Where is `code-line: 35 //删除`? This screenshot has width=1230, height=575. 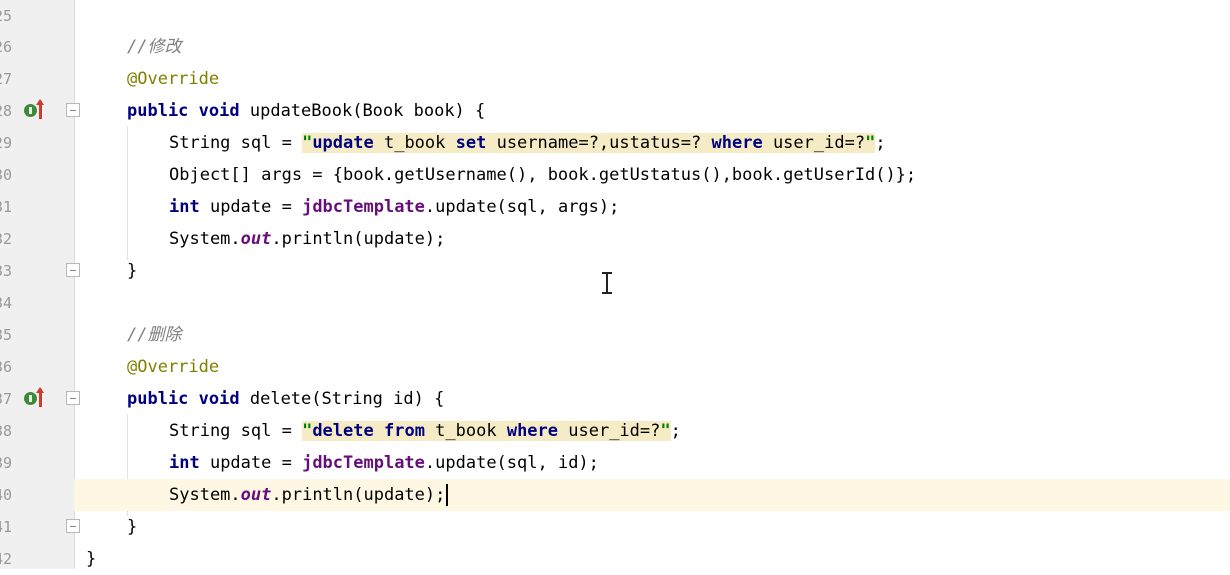 code-line: 35 //删除 is located at coordinates (615, 335).